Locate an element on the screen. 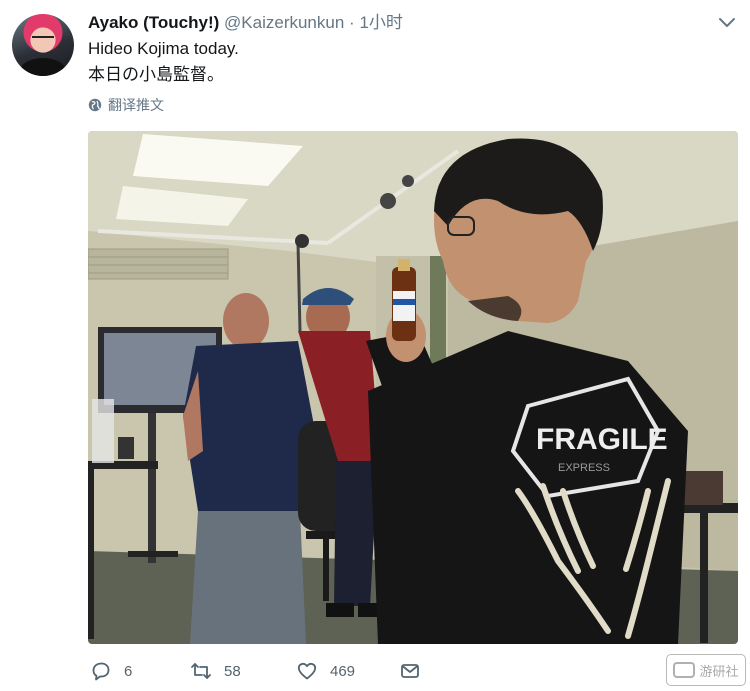 The height and width of the screenshot is (691, 750). display-name: Ayako (Touchy!) is located at coordinates (153, 22).